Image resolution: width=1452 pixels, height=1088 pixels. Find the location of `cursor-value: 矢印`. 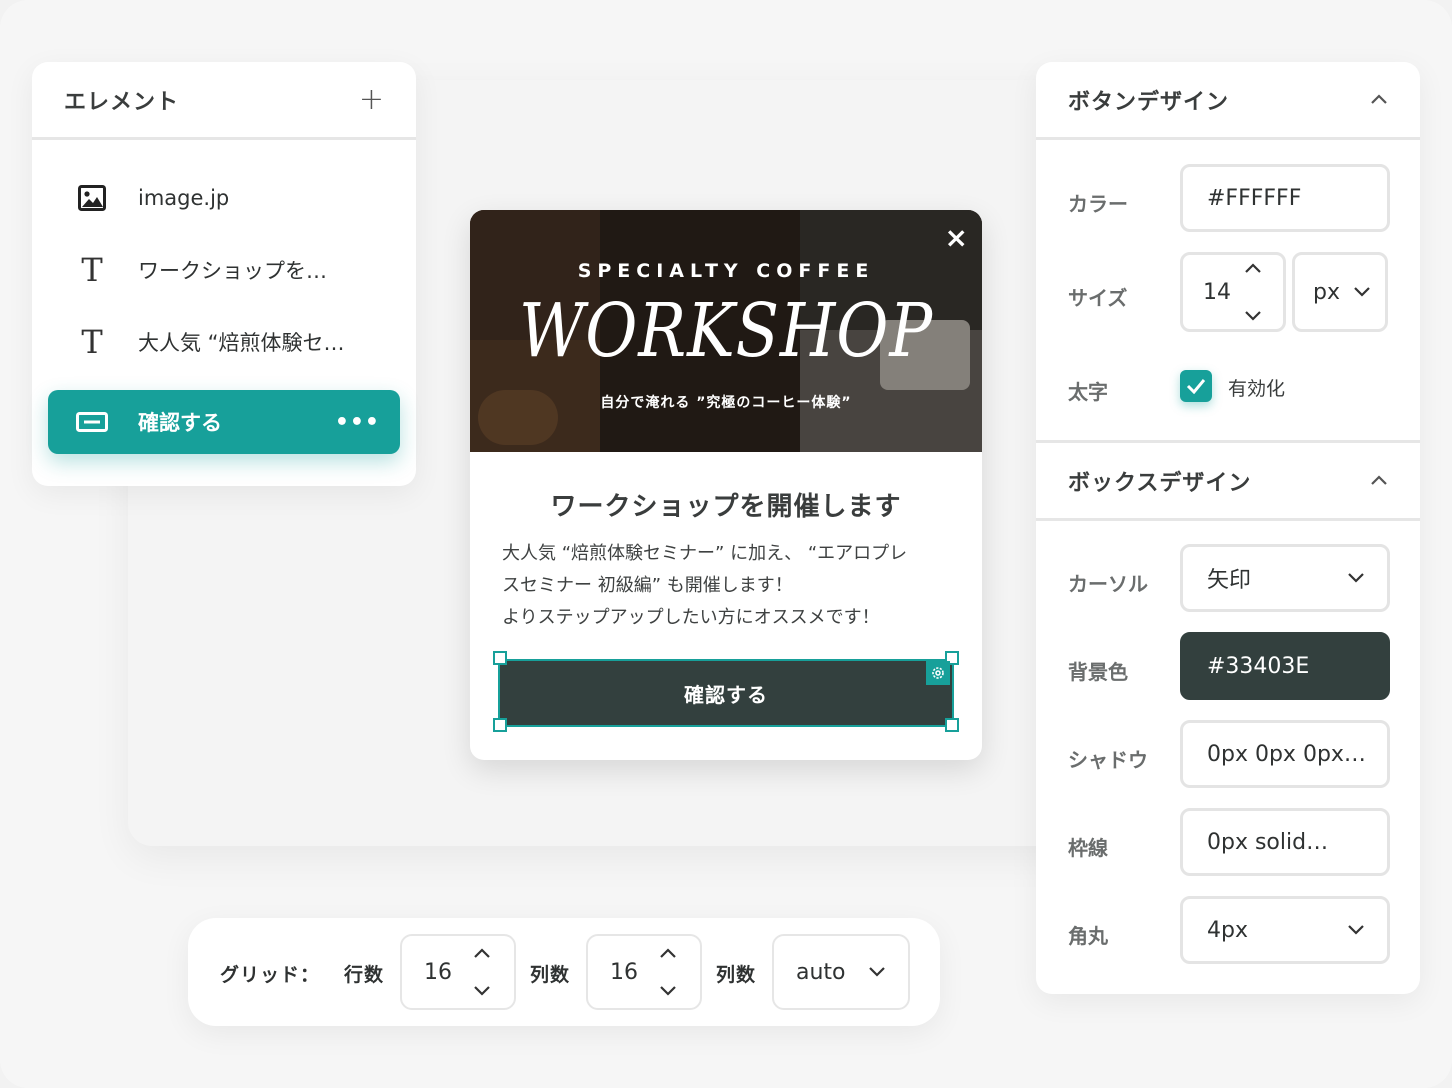

cursor-value: 矢印 is located at coordinates (1229, 580).